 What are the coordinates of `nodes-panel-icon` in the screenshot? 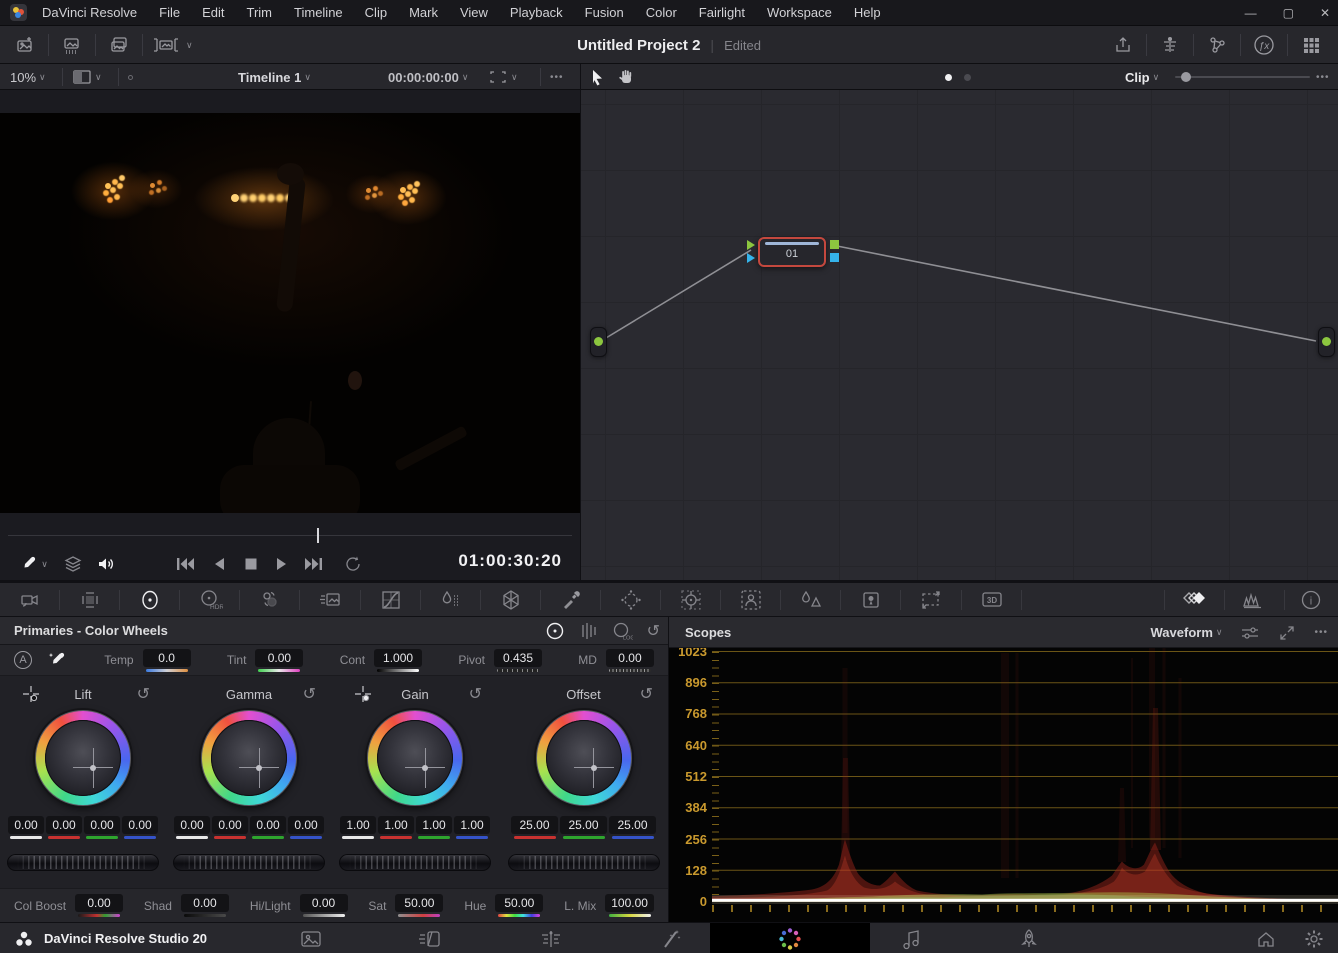 It's located at (1217, 45).